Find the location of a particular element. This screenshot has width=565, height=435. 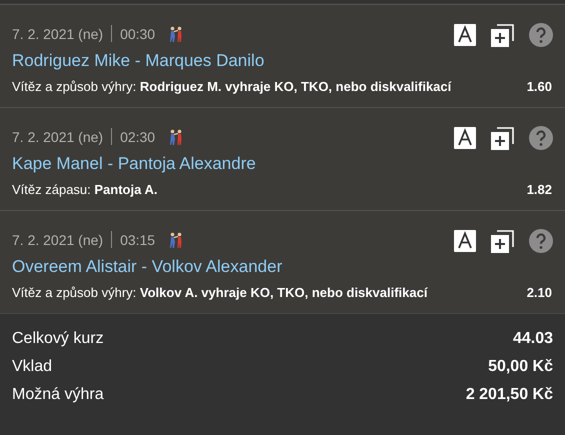

bet-selection: Vítěz zápasu: Pantoja A. is located at coordinates (85, 189).